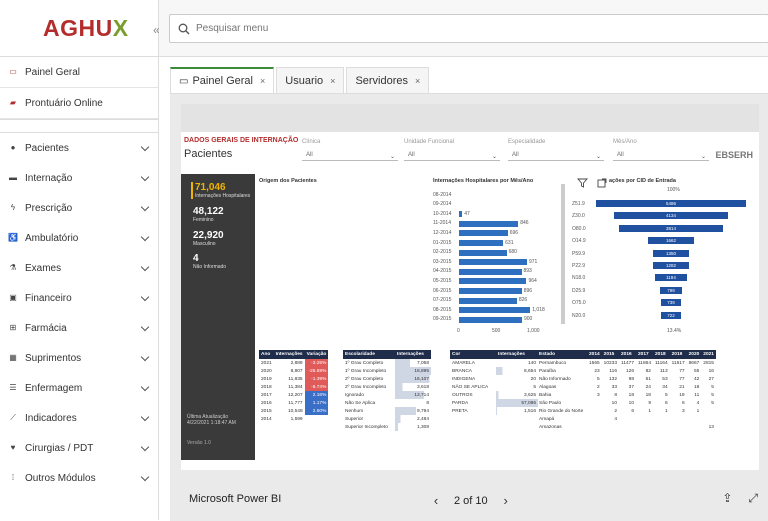 This screenshot has width=768, height=521. I want to click on column-header: Ano, so click(266, 354).